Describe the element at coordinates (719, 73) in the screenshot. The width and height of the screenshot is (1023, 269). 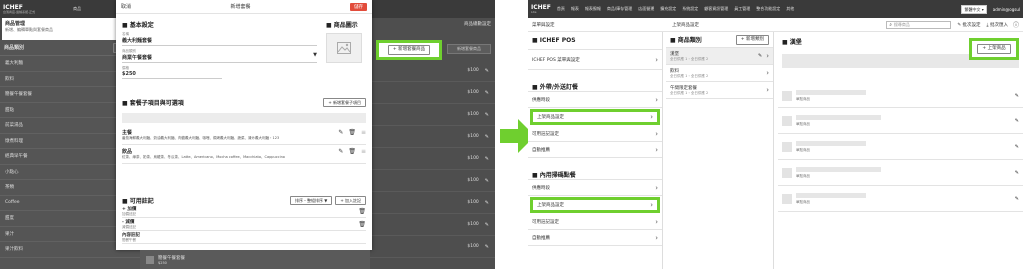
I see `right-category-item: 飲料 全日供應 1・全日供應 2 ›` at that location.